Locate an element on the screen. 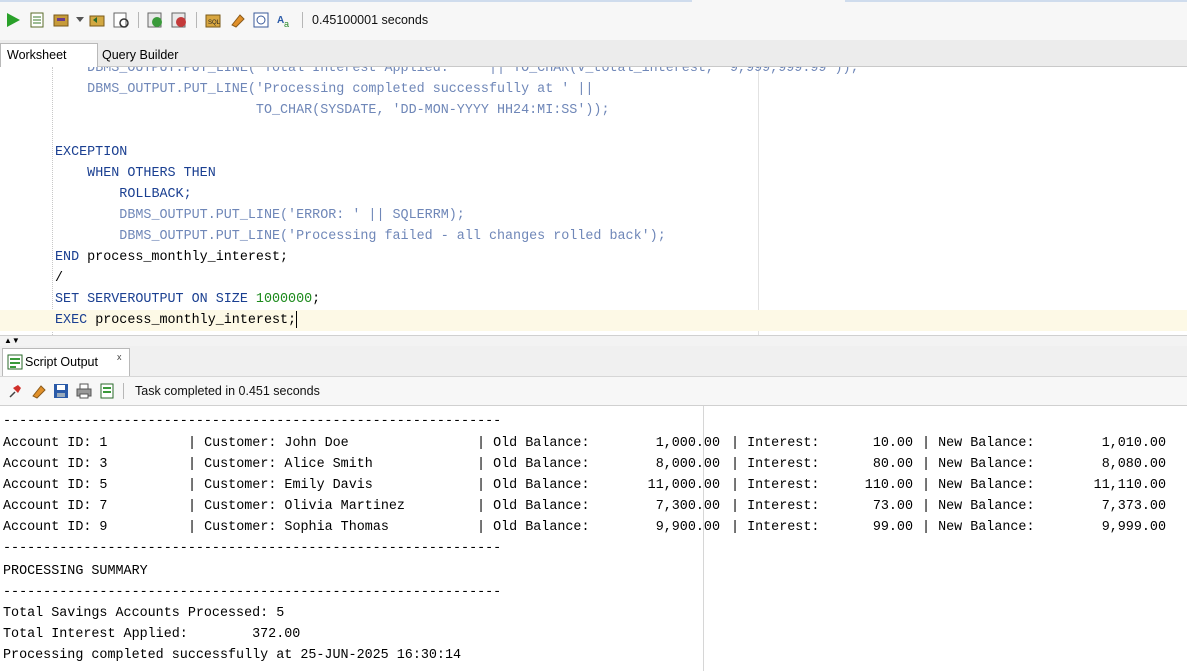  open-file-icon is located at coordinates (107, 391).